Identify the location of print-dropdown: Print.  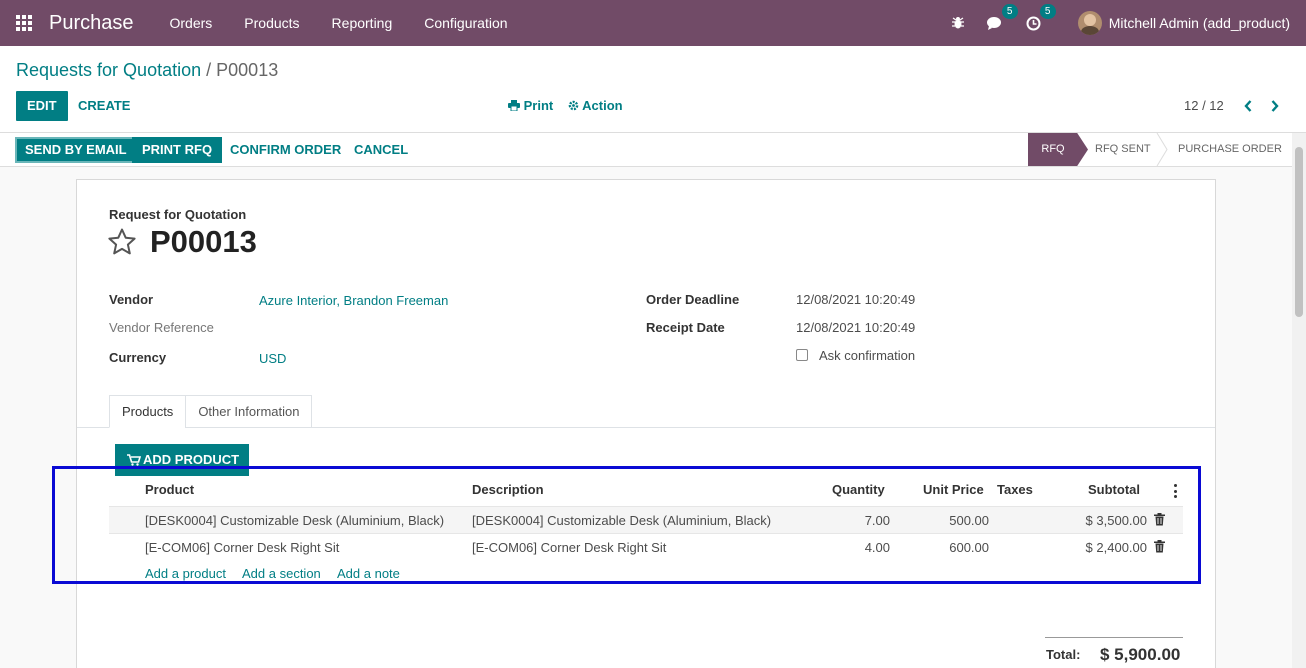
(530, 106).